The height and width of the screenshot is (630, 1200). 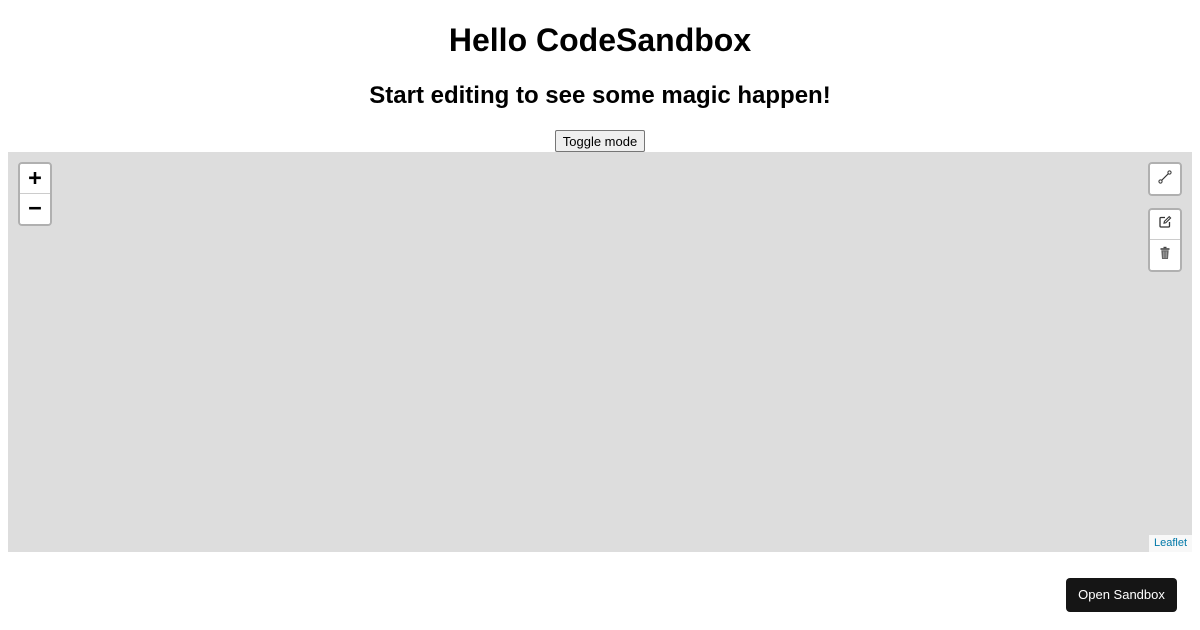 I want to click on page-title: Hello CodeSandbox, so click(x=600, y=40).